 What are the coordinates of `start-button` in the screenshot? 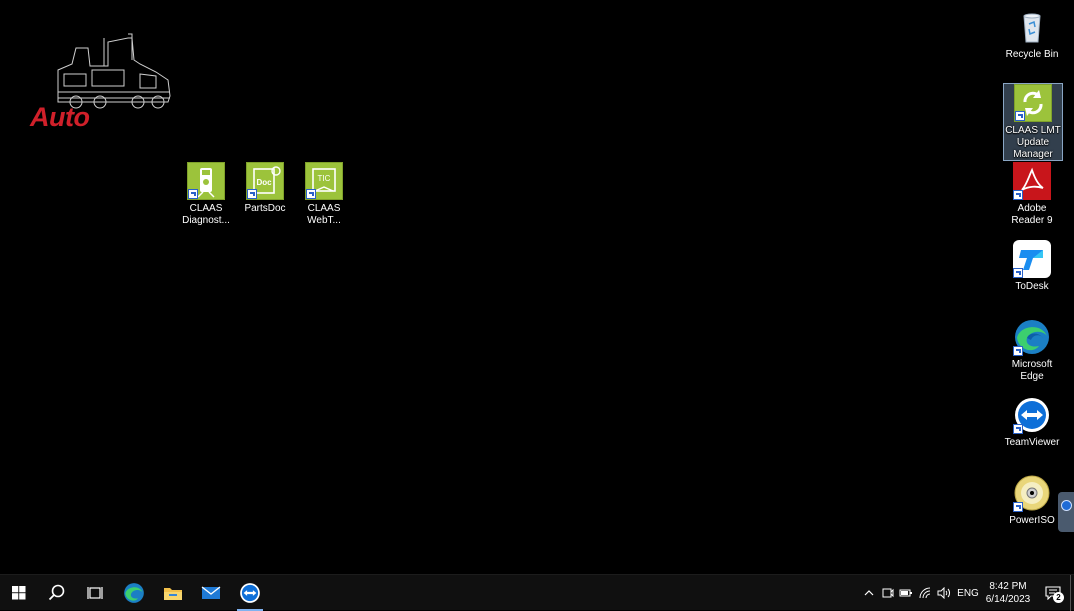 It's located at (19, 593).